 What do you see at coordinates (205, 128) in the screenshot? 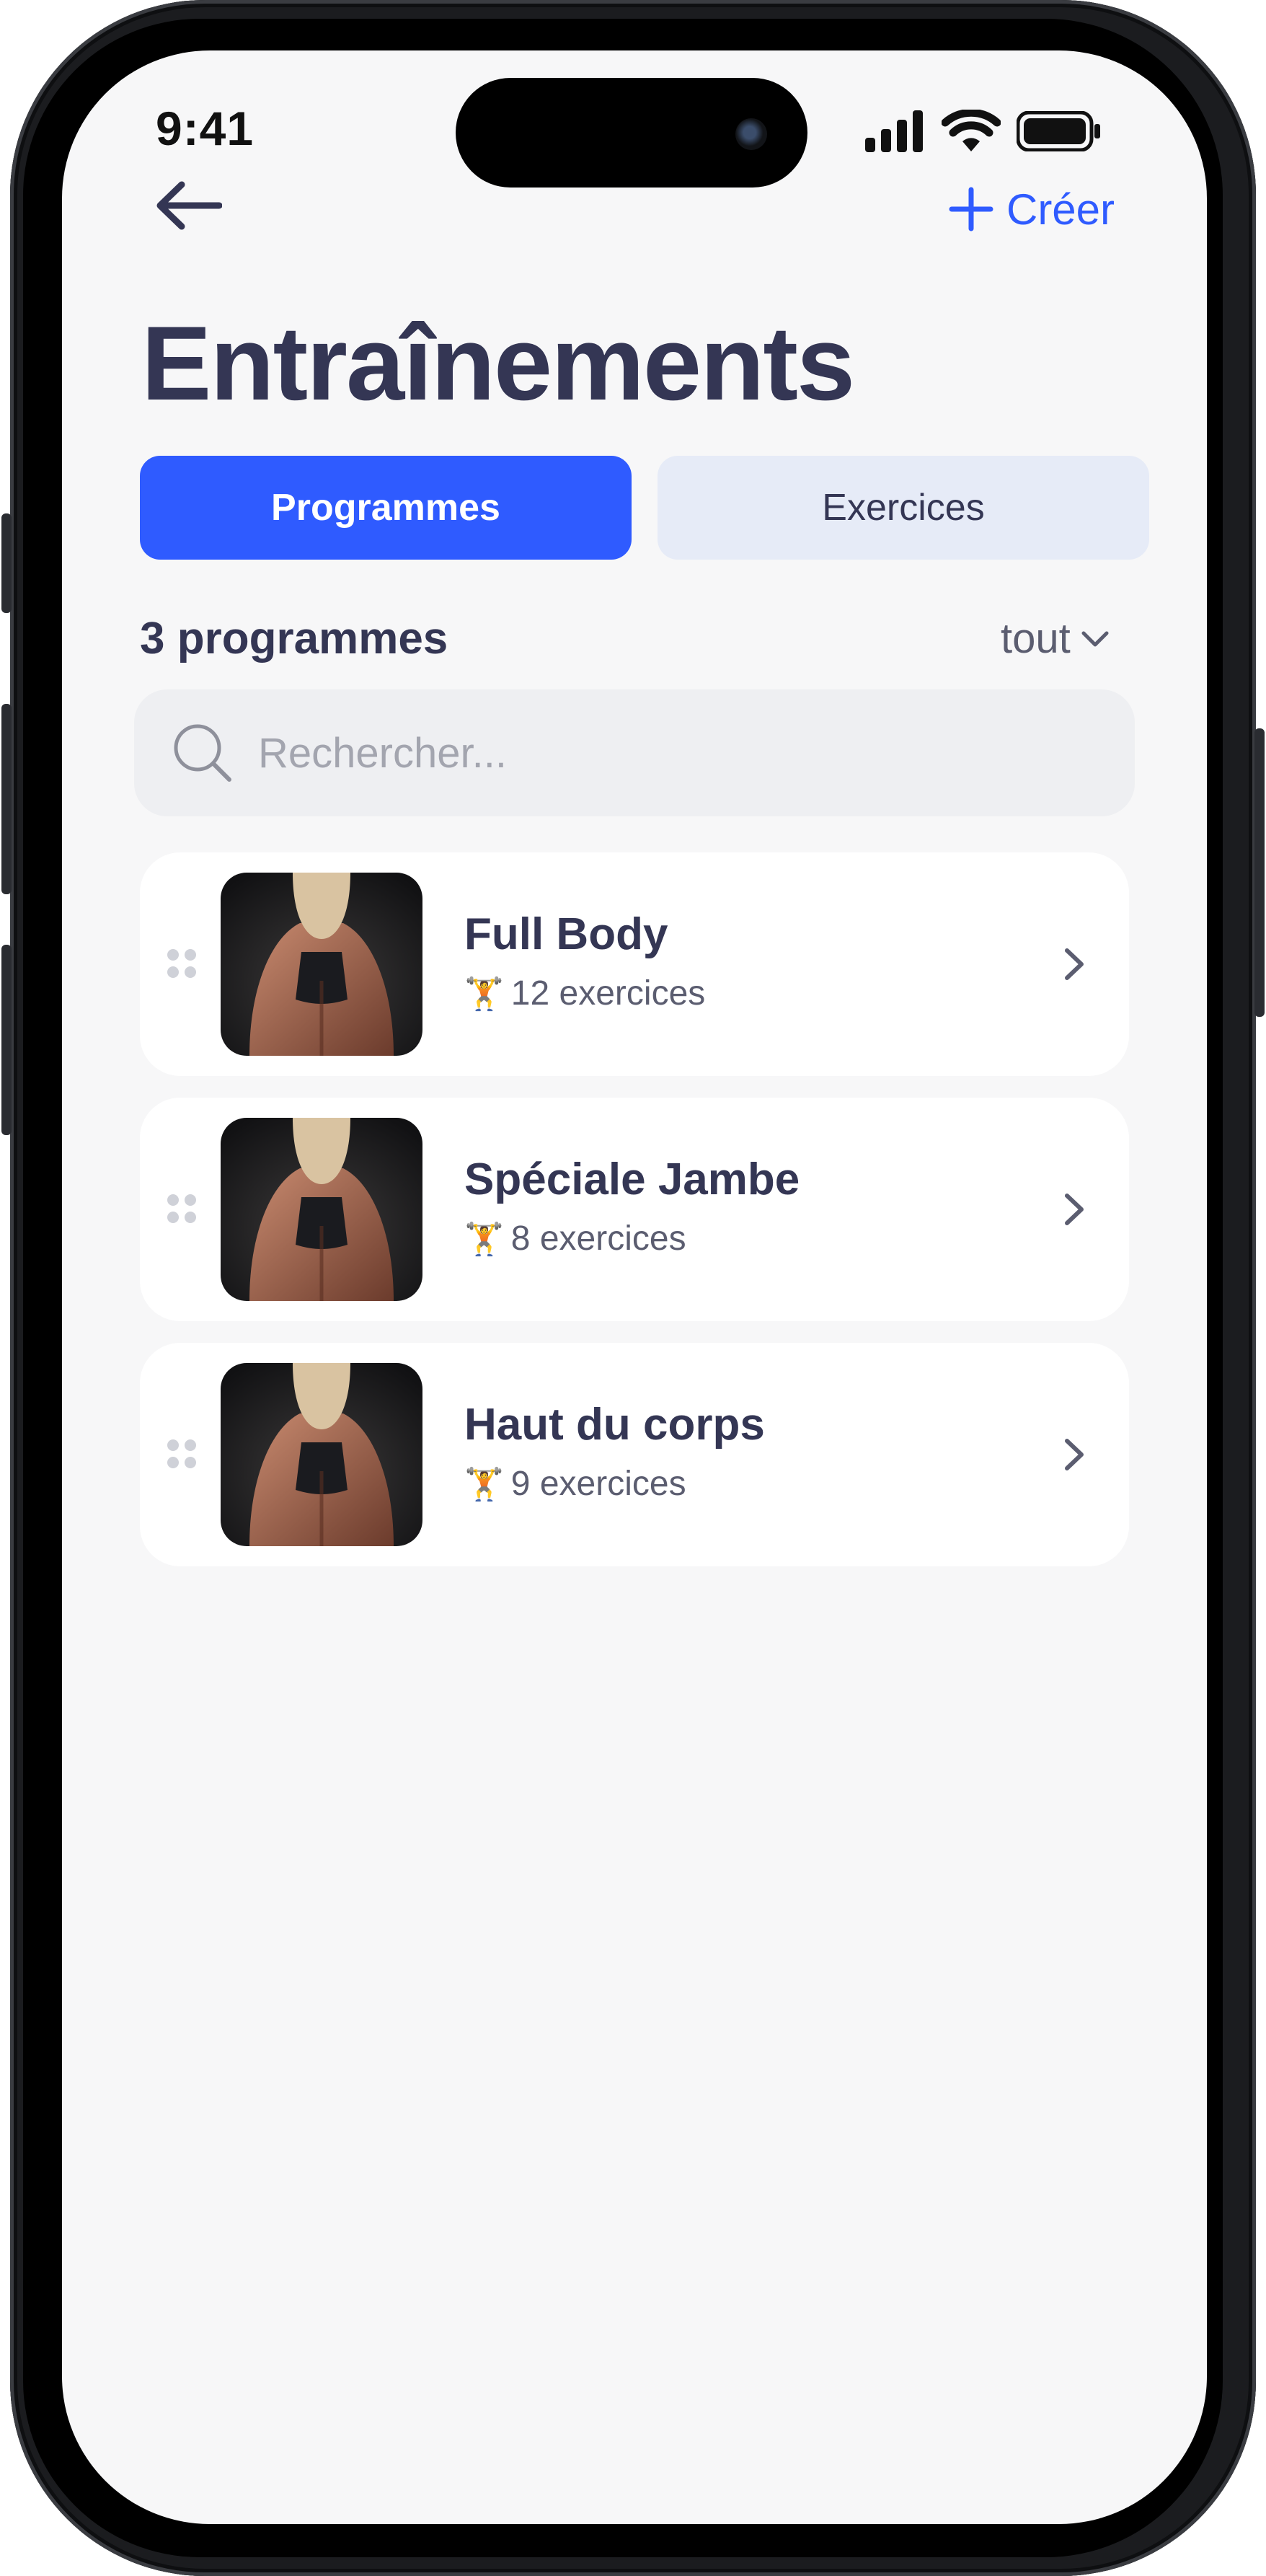
I see `status-time: 9:41` at bounding box center [205, 128].